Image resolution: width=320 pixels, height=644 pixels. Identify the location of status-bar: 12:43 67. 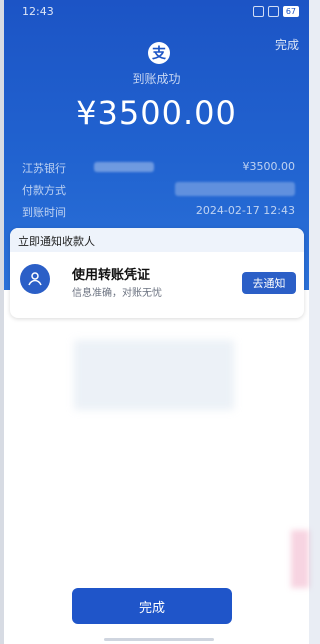
(156, 13).